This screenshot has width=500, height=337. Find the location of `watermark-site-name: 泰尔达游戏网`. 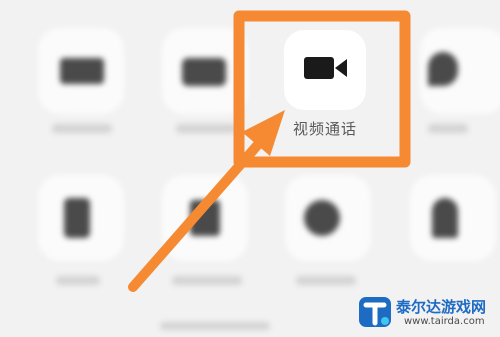

watermark-site-name: 泰尔达游戏网 is located at coordinates (441, 307).